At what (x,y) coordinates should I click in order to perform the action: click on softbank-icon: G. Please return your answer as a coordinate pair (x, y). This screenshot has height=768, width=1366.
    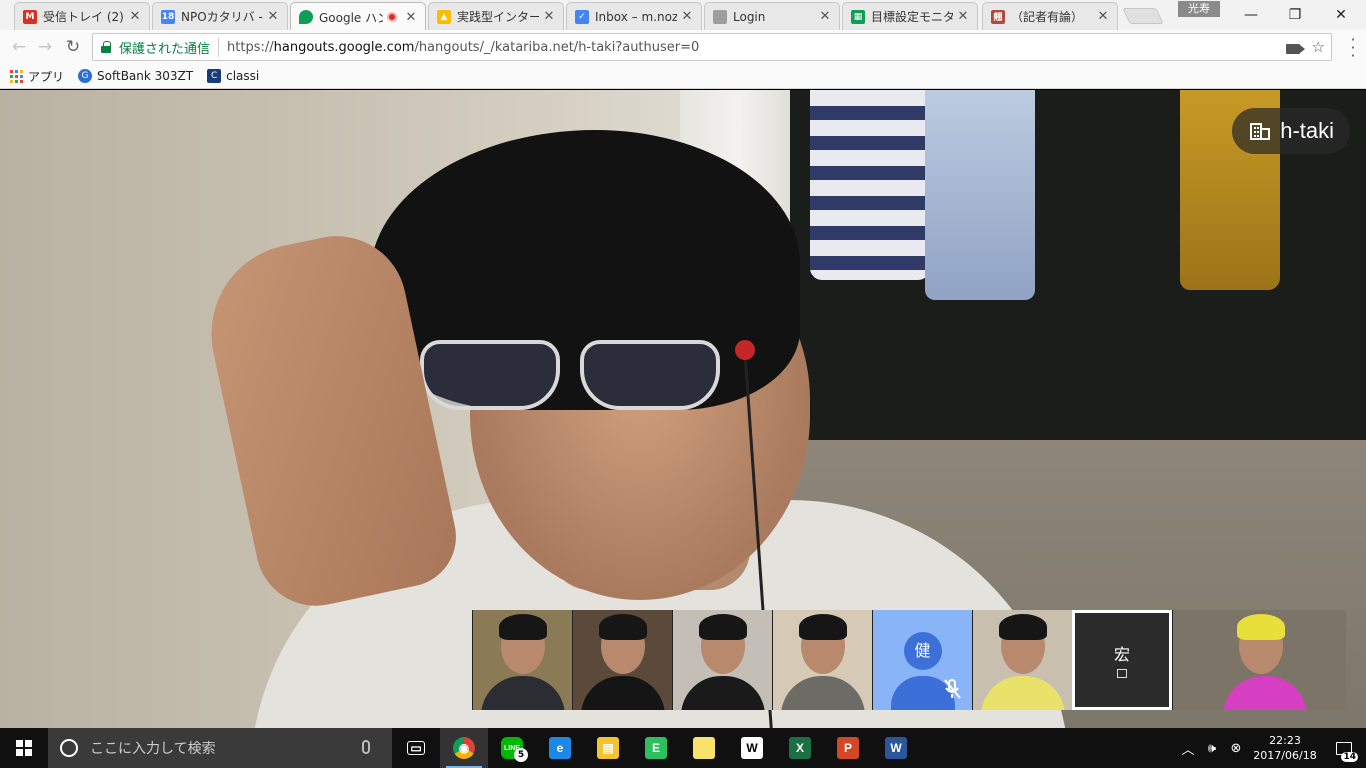
    Looking at the image, I should click on (85, 76).